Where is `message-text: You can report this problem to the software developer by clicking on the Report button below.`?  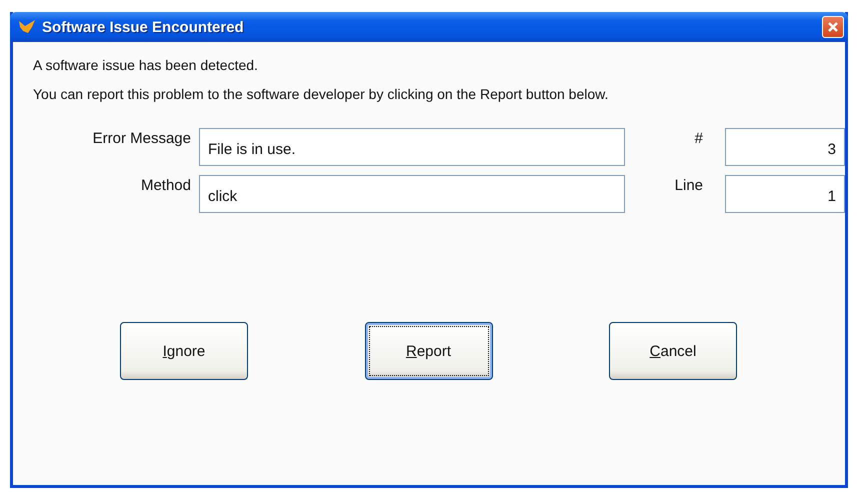
message-text: You can report this problem to the software developer by clicking on the Report button below. is located at coordinates (321, 94).